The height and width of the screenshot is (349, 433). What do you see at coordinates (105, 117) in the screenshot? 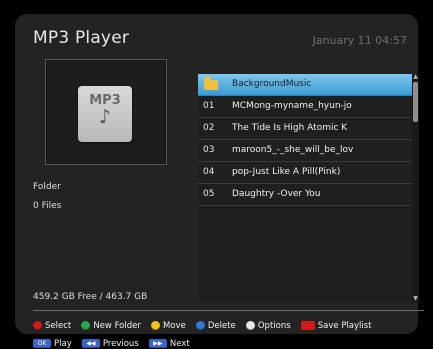
I see `music-note-icon: ♪` at bounding box center [105, 117].